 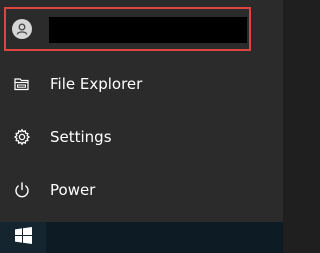 I want to click on windows-logo-icon, so click(x=23, y=237).